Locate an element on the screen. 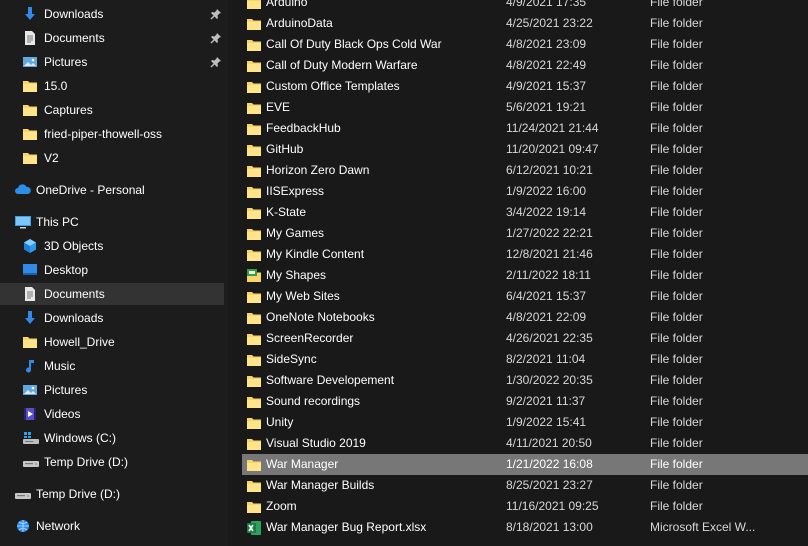  nav-item-label: Documents is located at coordinates (74, 294).